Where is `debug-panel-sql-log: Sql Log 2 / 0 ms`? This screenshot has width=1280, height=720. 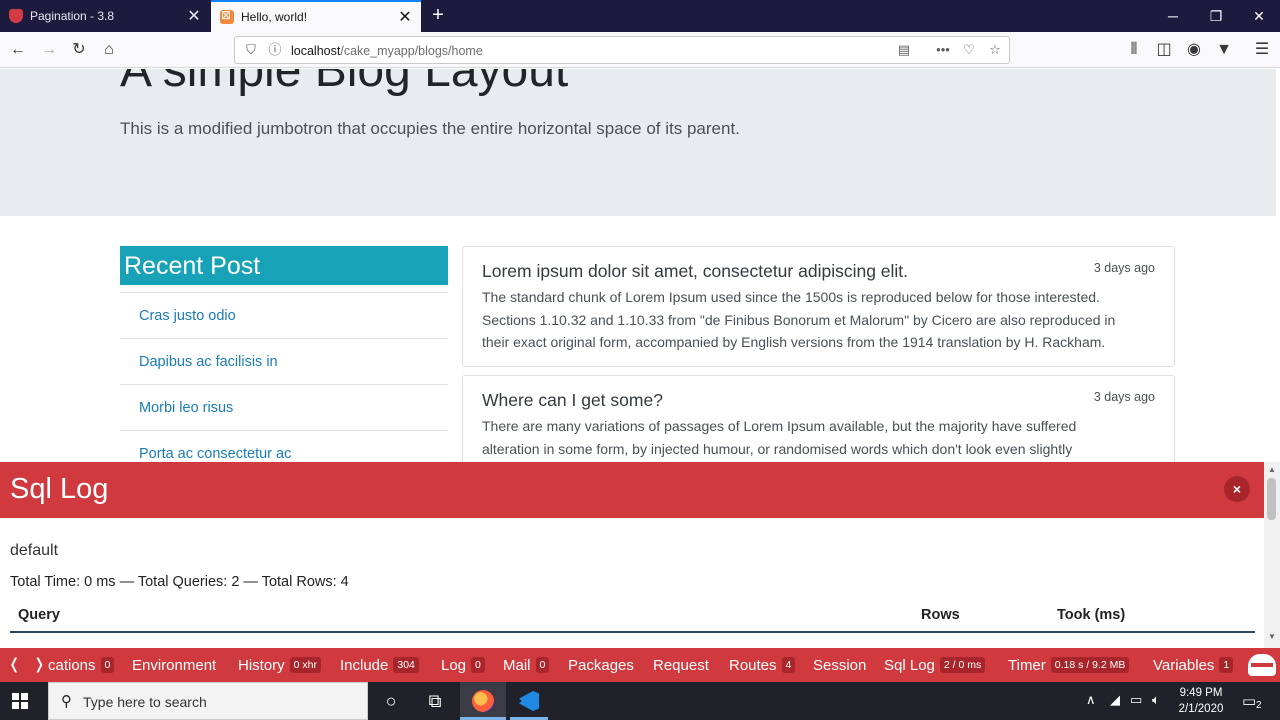
debug-panel-sql-log: Sql Log 2 / 0 ms is located at coordinates (935, 665).